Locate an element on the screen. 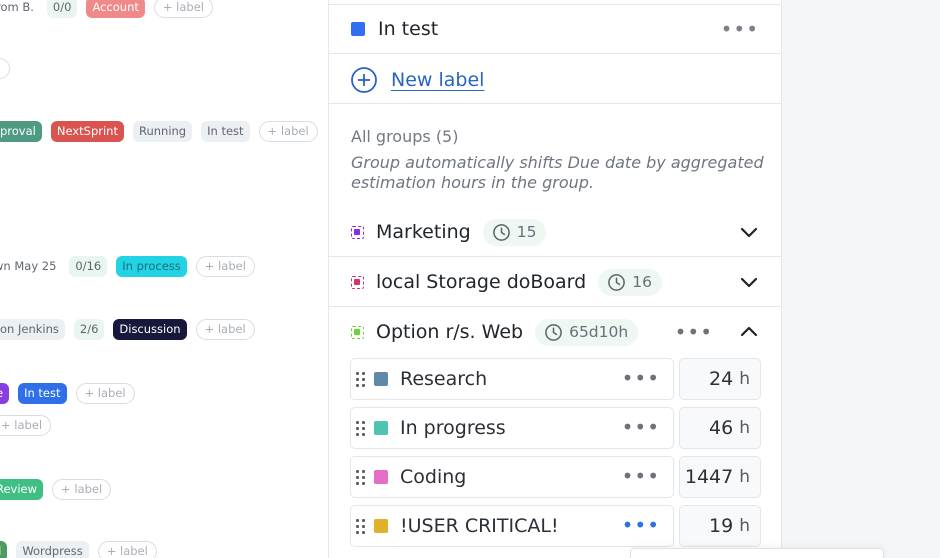 The height and width of the screenshot is (558, 940). item-card: Research ••• is located at coordinates (512, 379).